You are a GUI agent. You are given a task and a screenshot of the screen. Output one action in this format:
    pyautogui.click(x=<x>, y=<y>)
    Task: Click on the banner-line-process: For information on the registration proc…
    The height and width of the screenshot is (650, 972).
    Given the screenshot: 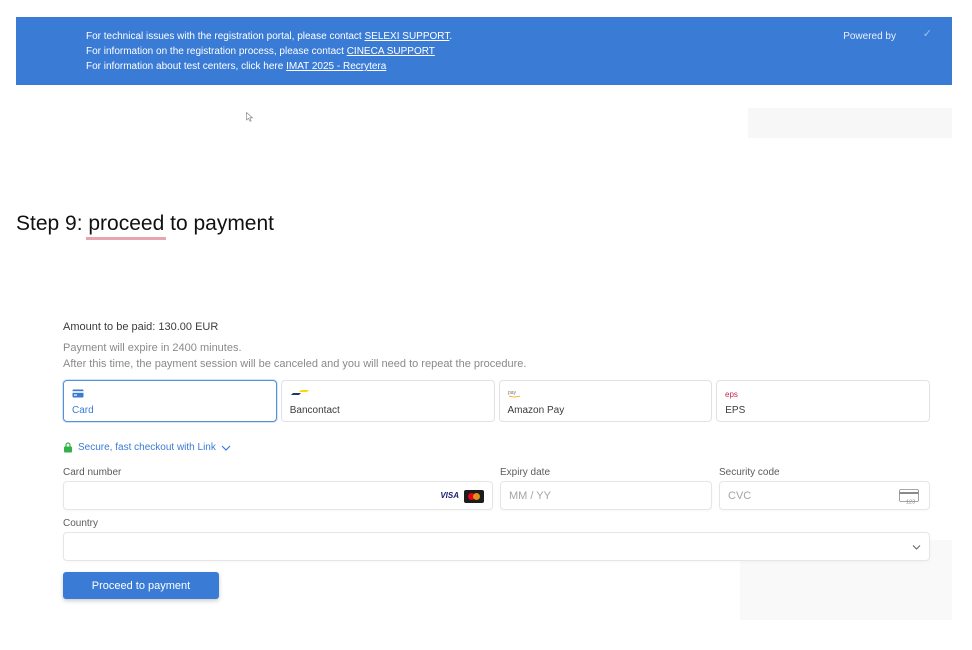 What is the action you would take?
    pyautogui.click(x=269, y=51)
    